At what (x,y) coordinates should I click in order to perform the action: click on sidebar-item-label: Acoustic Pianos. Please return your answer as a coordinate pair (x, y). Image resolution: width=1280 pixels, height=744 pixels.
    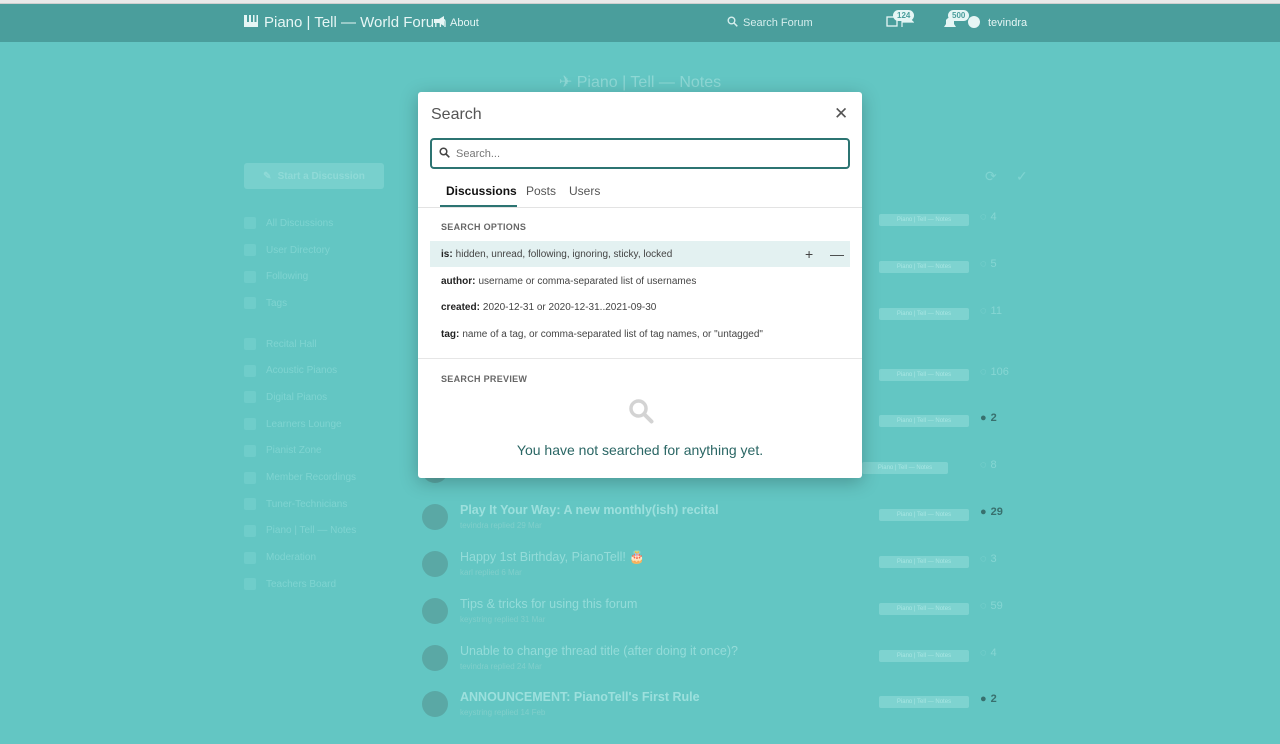
    Looking at the image, I should click on (302, 371).